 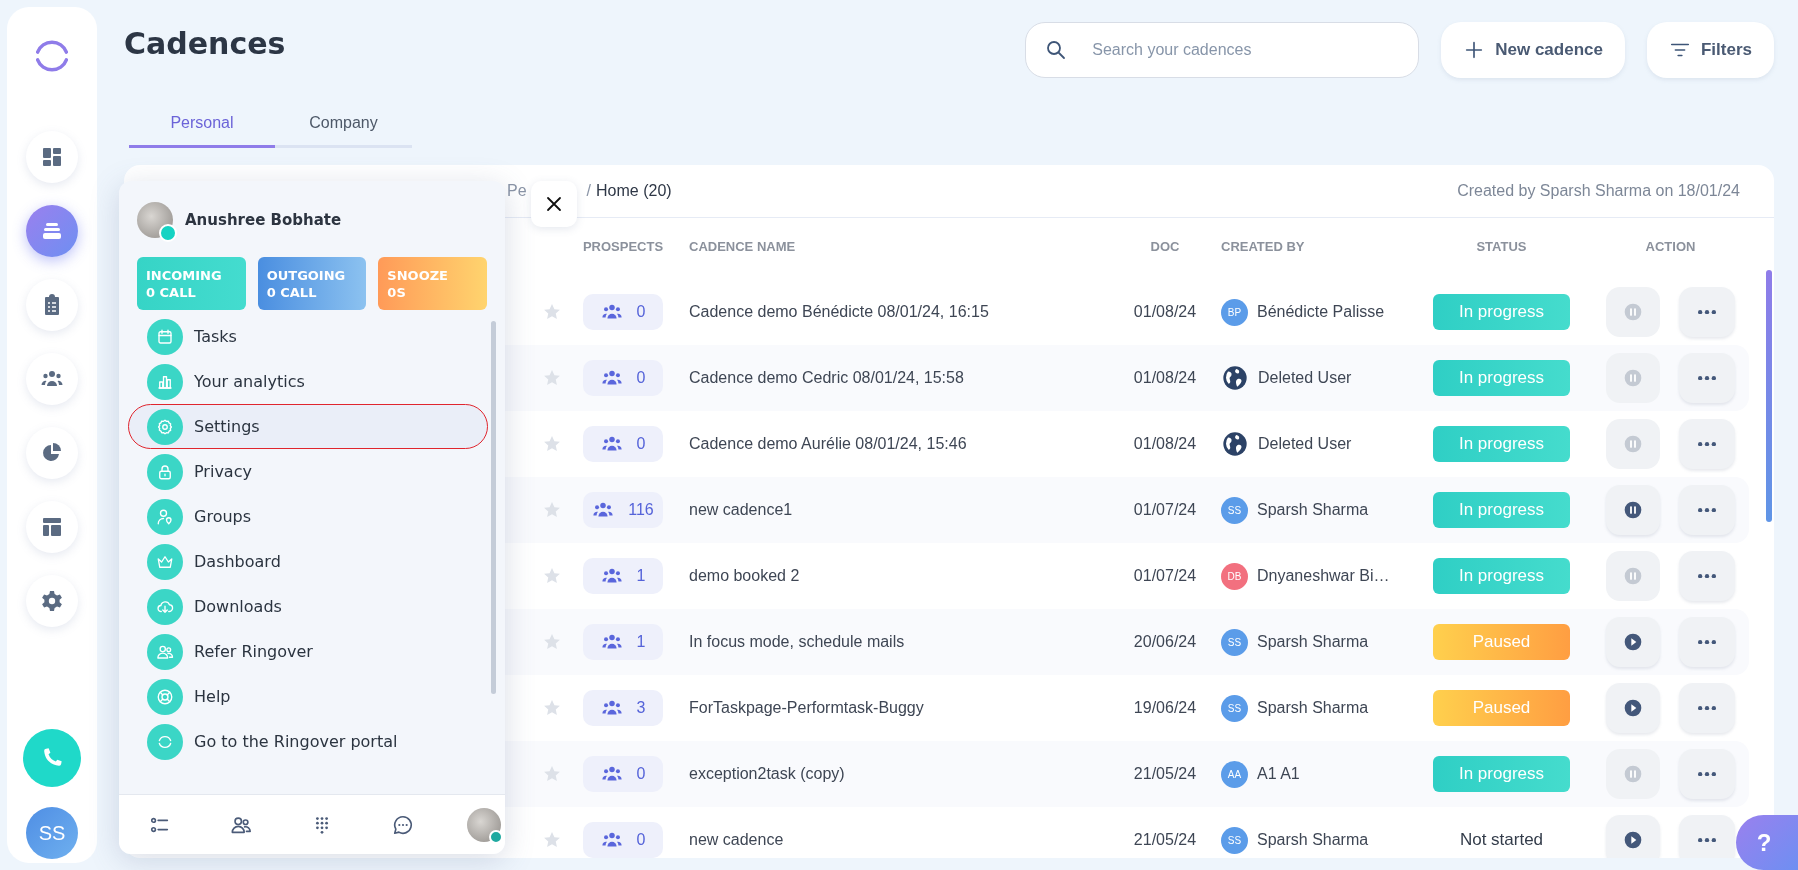 What do you see at coordinates (906, 708) in the screenshot?
I see `cadence-name: ForTaskpage-Performtask-Buggy` at bounding box center [906, 708].